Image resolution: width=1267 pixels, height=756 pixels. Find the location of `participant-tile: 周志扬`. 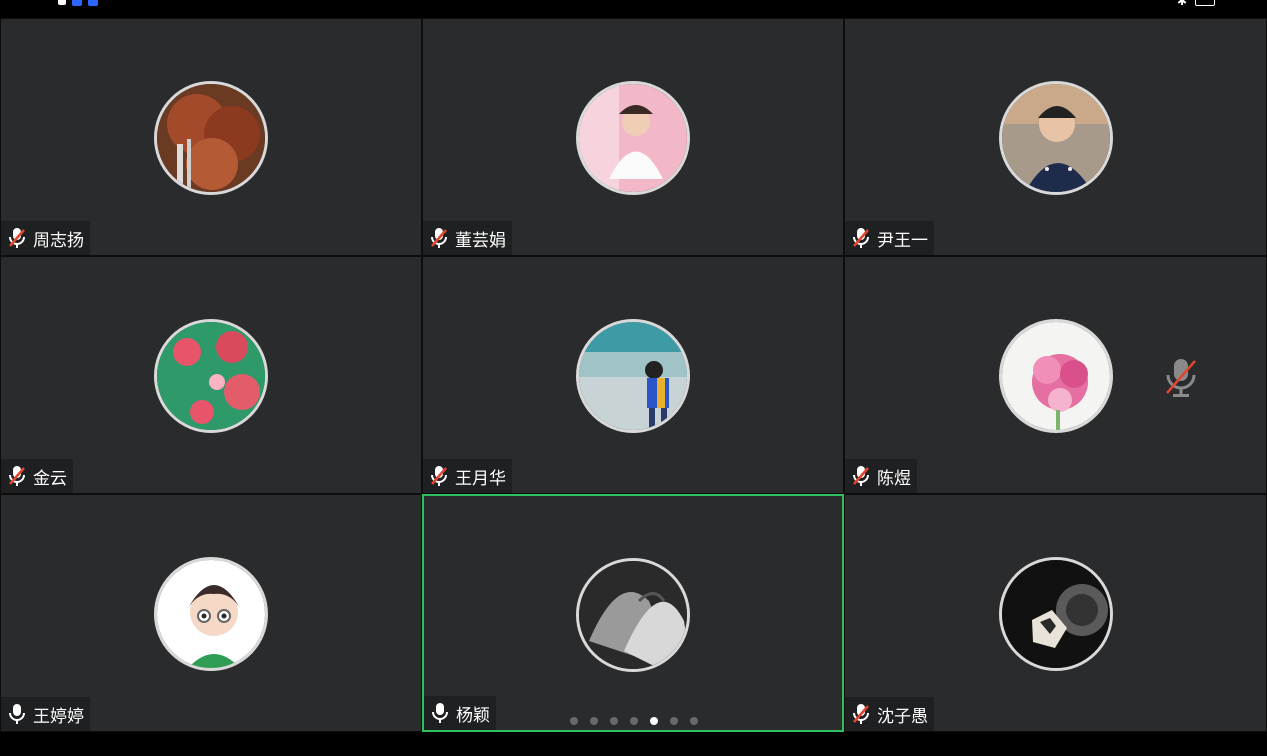

participant-tile: 周志扬 is located at coordinates (211, 137).